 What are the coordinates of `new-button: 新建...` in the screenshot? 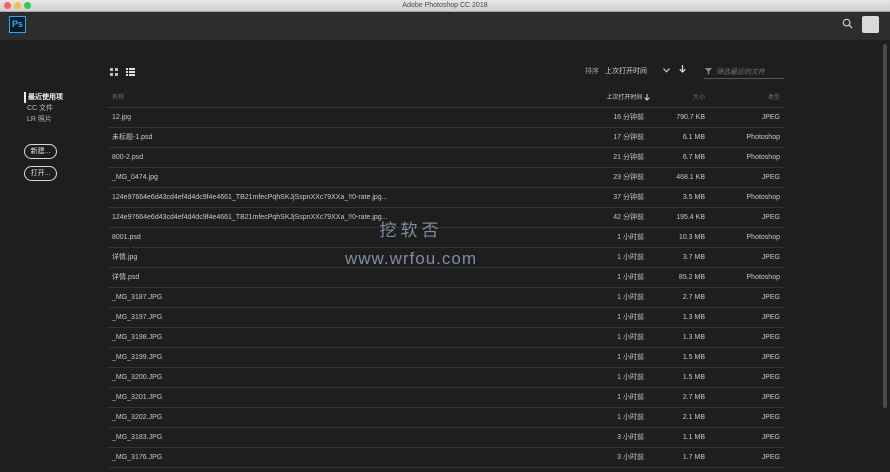 It's located at (40, 151).